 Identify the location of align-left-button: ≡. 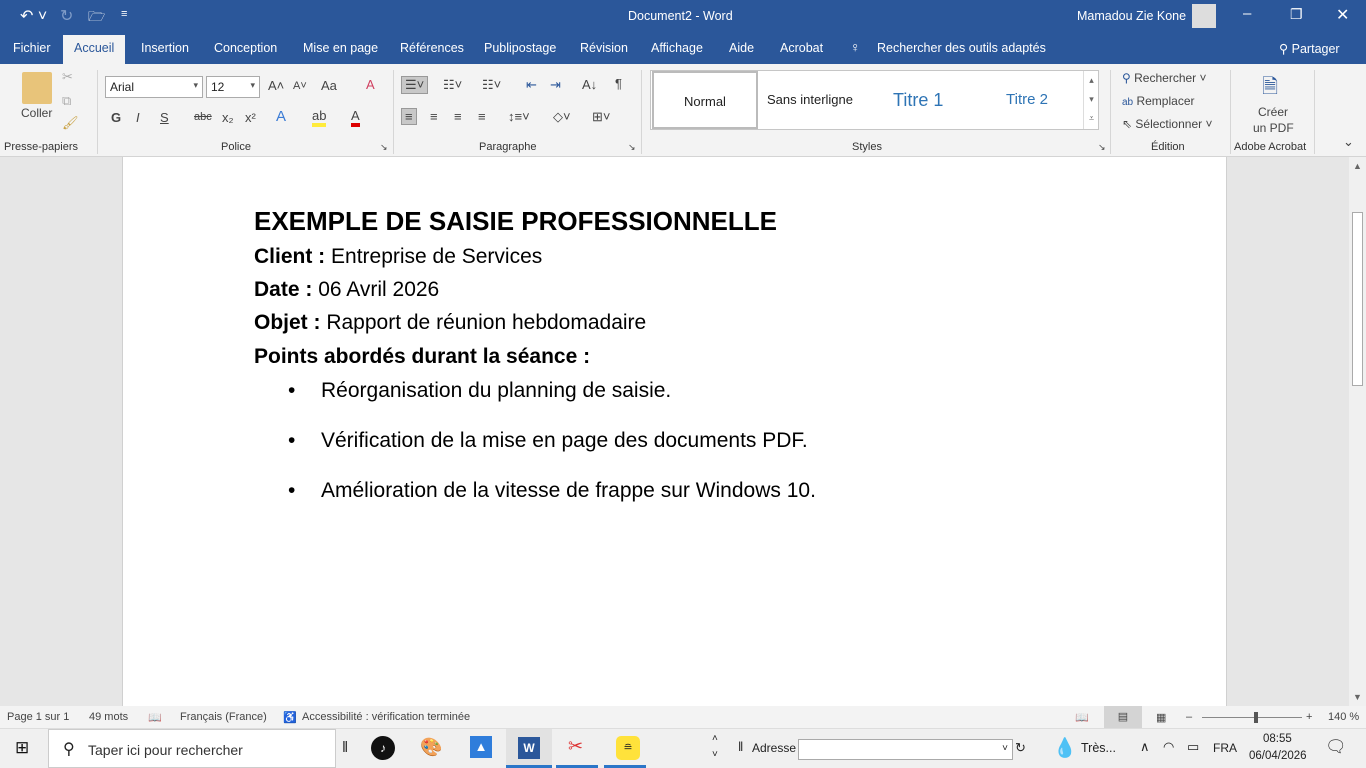
(409, 116).